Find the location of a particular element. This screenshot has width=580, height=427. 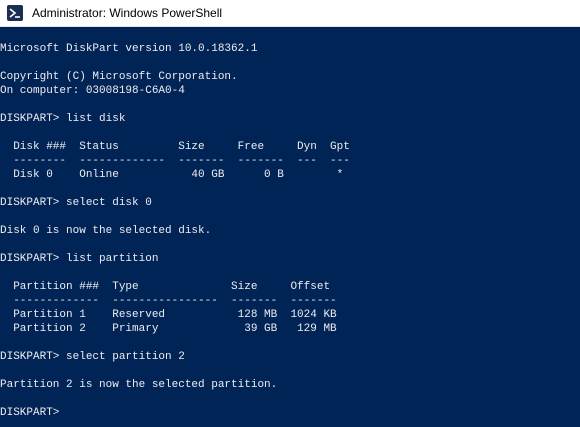

console-line: Disk 0 is now the selected disk. is located at coordinates (106, 231).